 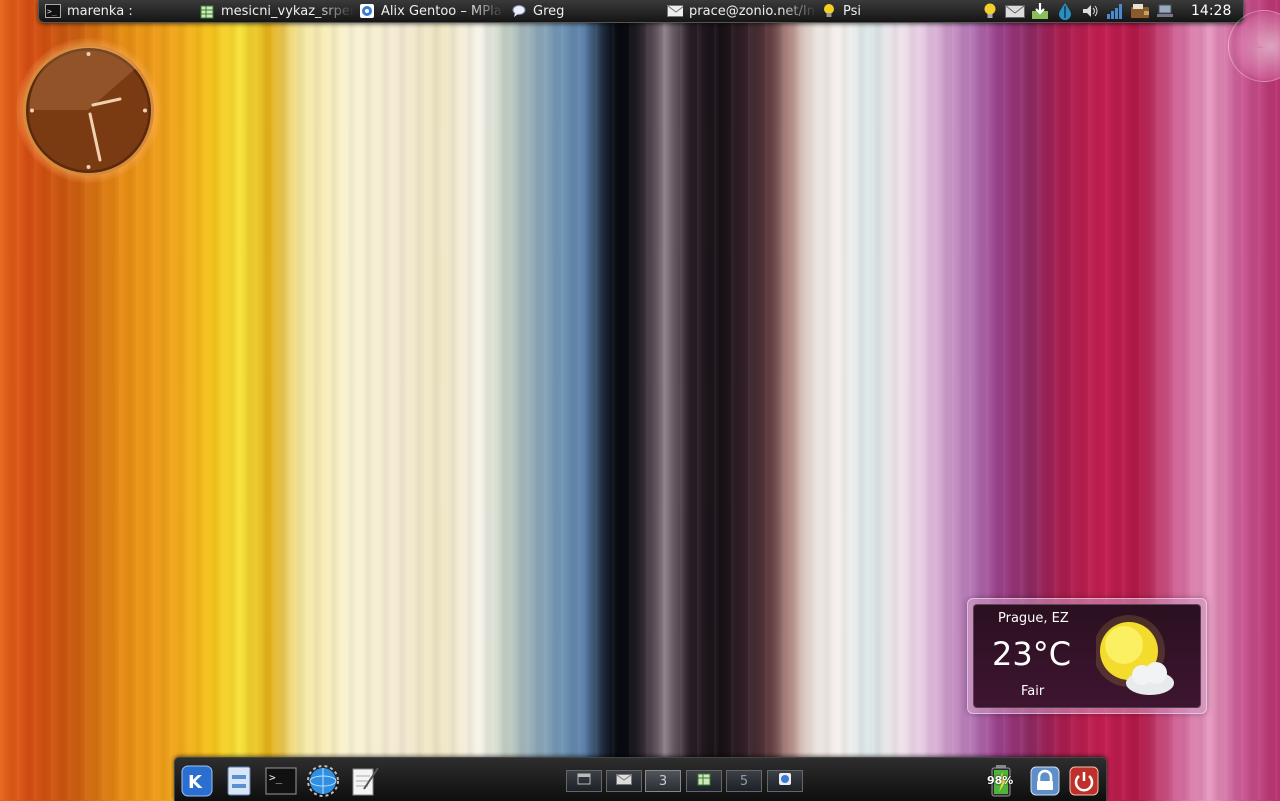 I want to click on weather-panel: Prague, EZ 23°C Fair, so click(x=1087, y=656).